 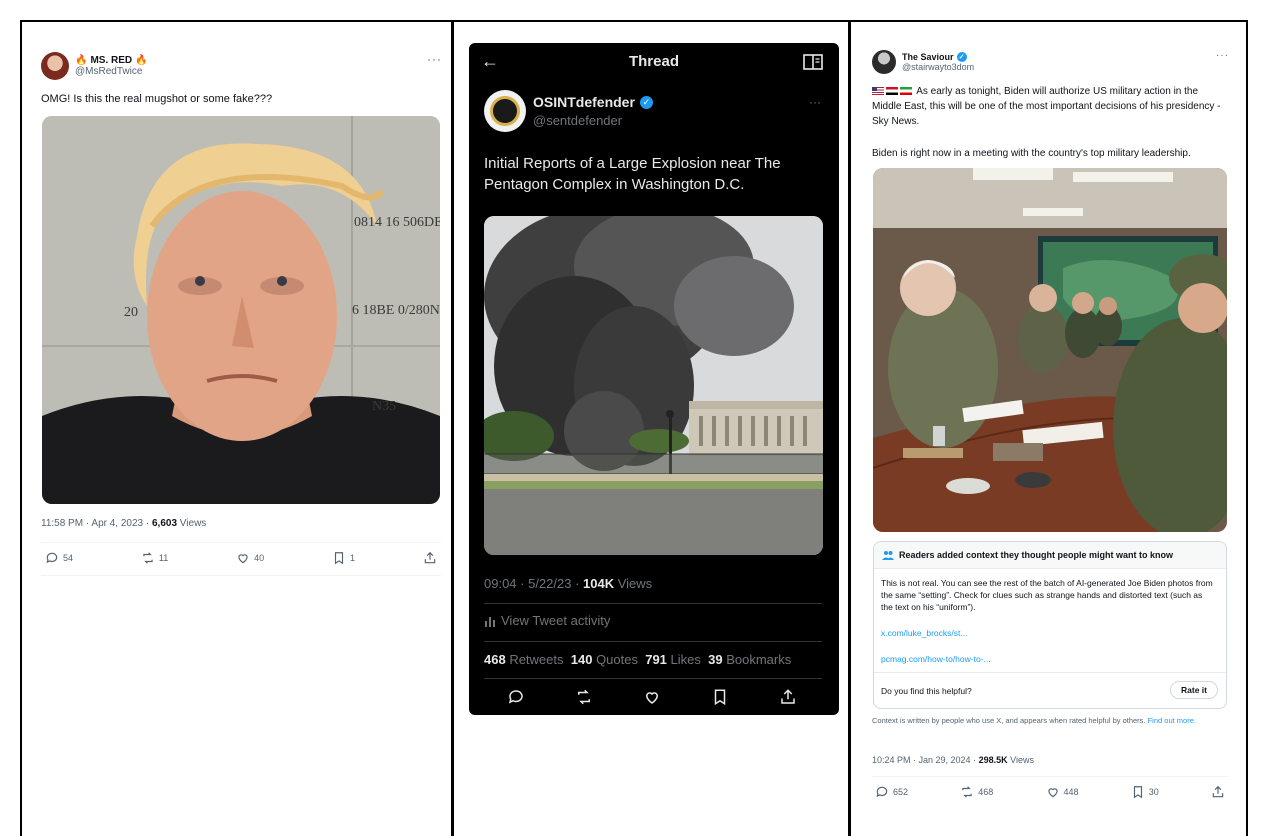 What do you see at coordinates (581, 659) in the screenshot?
I see `stat-value: 140` at bounding box center [581, 659].